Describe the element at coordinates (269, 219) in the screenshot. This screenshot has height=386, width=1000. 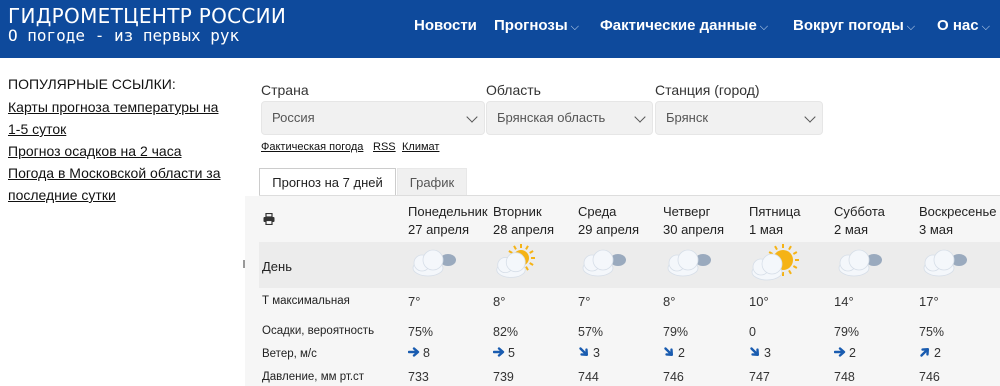
I see `print-icon` at that location.